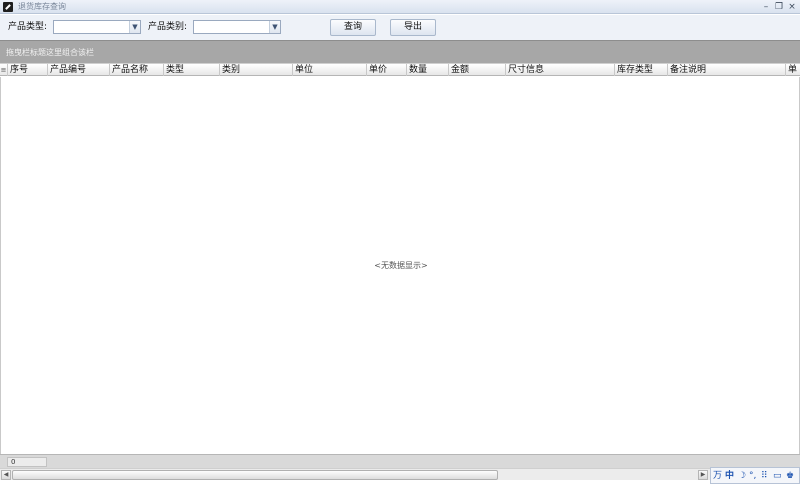 The height and width of the screenshot is (484, 800). Describe the element at coordinates (27, 462) in the screenshot. I see `footer-summary-cell: 0` at that location.